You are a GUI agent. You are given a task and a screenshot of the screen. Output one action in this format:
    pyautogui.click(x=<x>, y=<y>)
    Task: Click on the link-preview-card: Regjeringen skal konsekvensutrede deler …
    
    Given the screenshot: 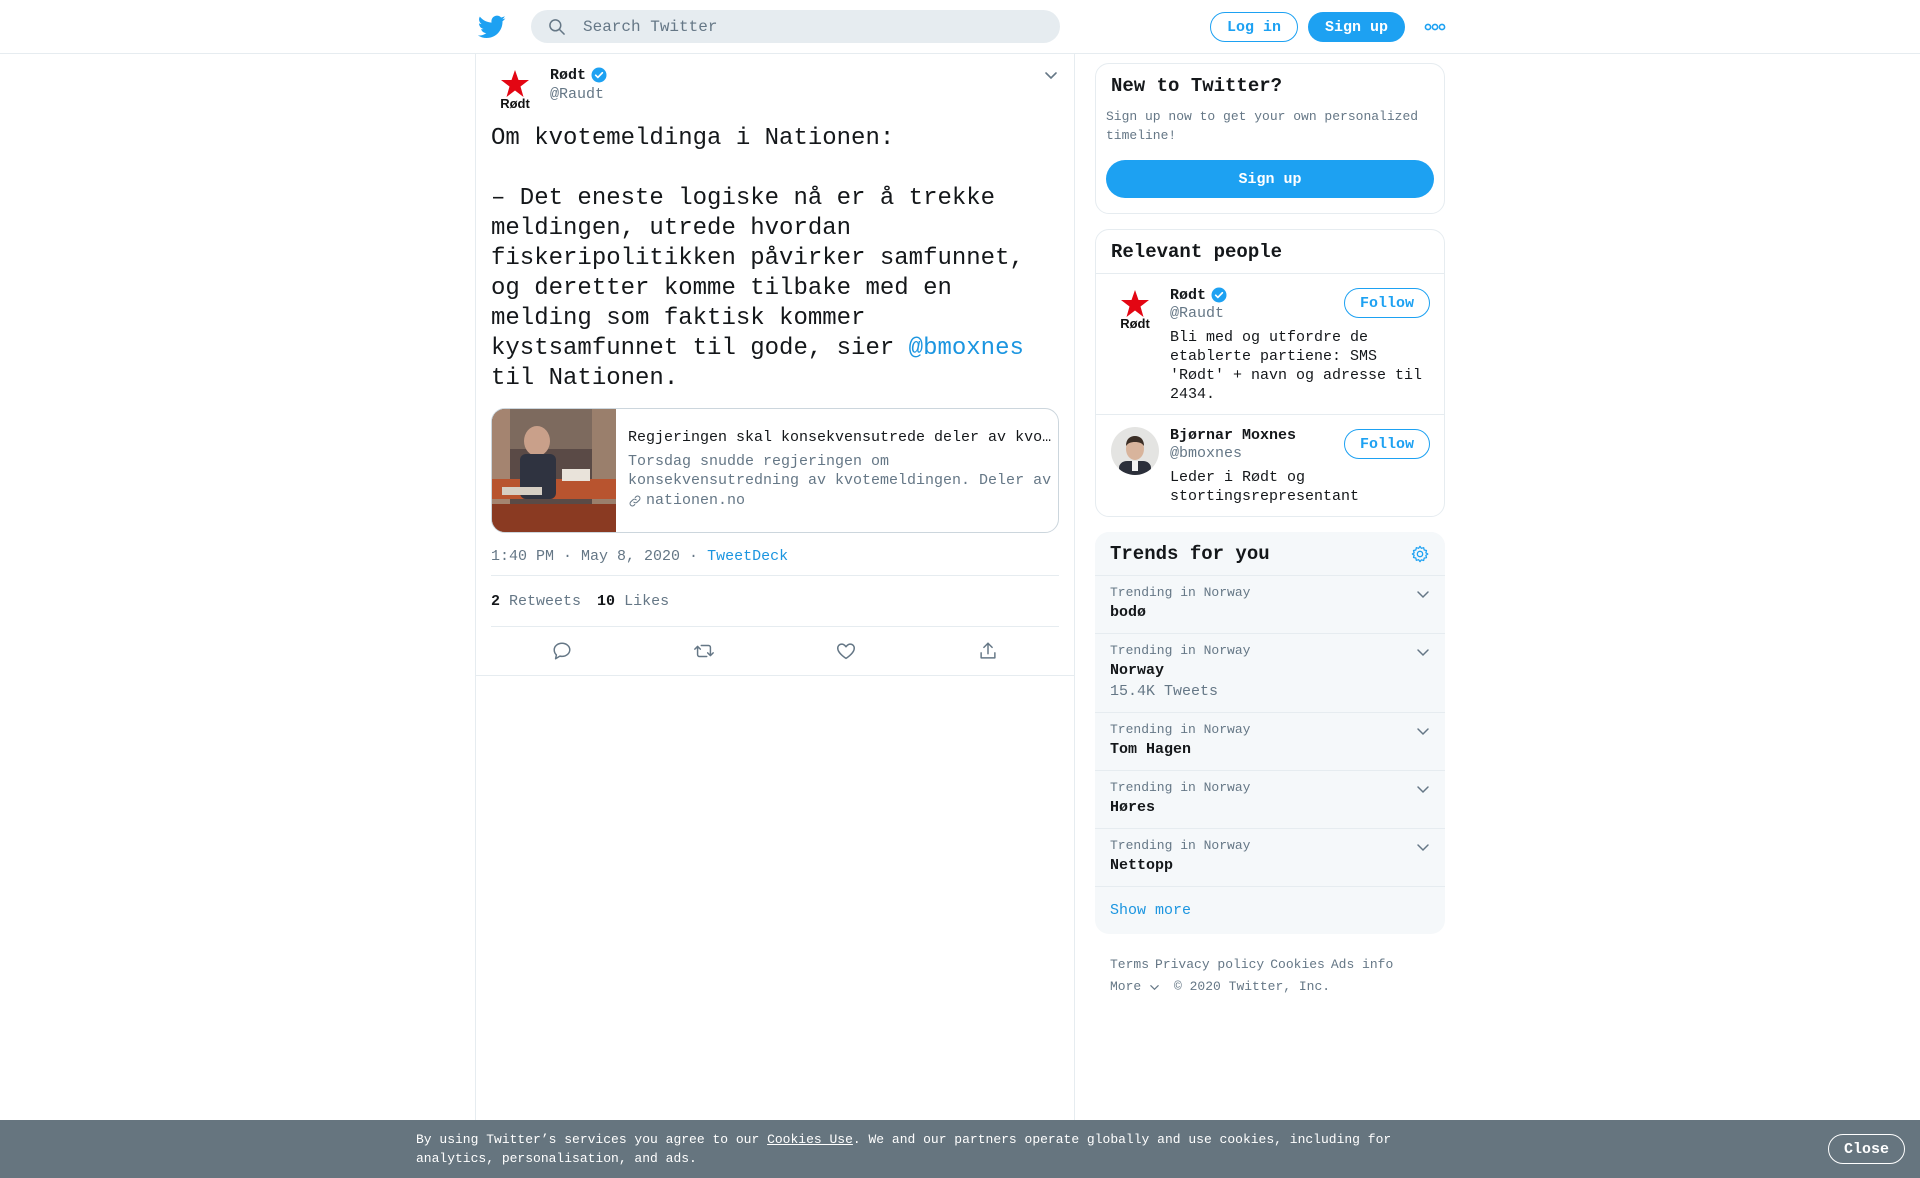 What is the action you would take?
    pyautogui.click(x=775, y=470)
    